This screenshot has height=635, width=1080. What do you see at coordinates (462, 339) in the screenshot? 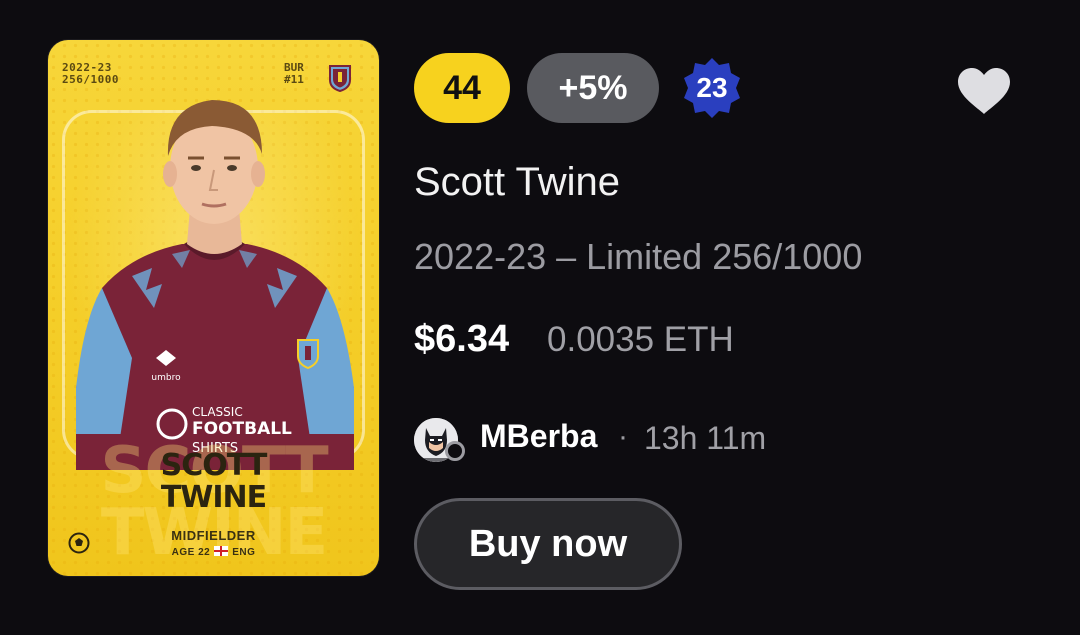
I see `price-usd: $6.34` at bounding box center [462, 339].